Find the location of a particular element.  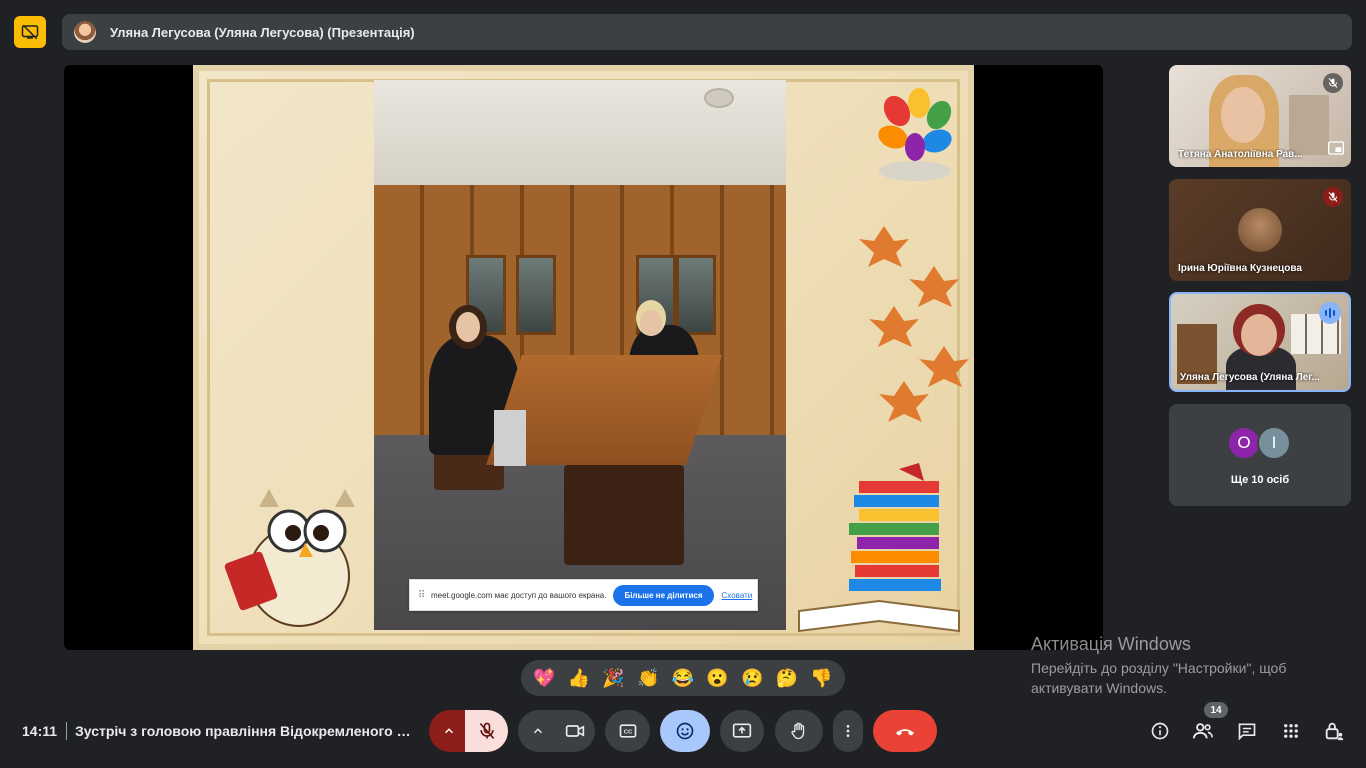

other-participants-avatars: О І is located at coordinates (1259, 443).